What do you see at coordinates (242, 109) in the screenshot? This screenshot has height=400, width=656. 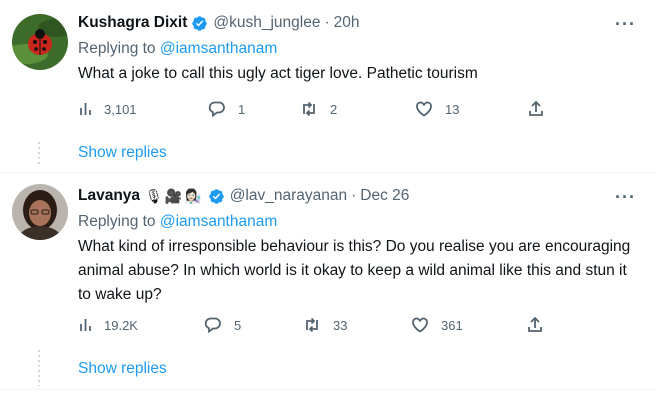 I see `reply-count: 1` at bounding box center [242, 109].